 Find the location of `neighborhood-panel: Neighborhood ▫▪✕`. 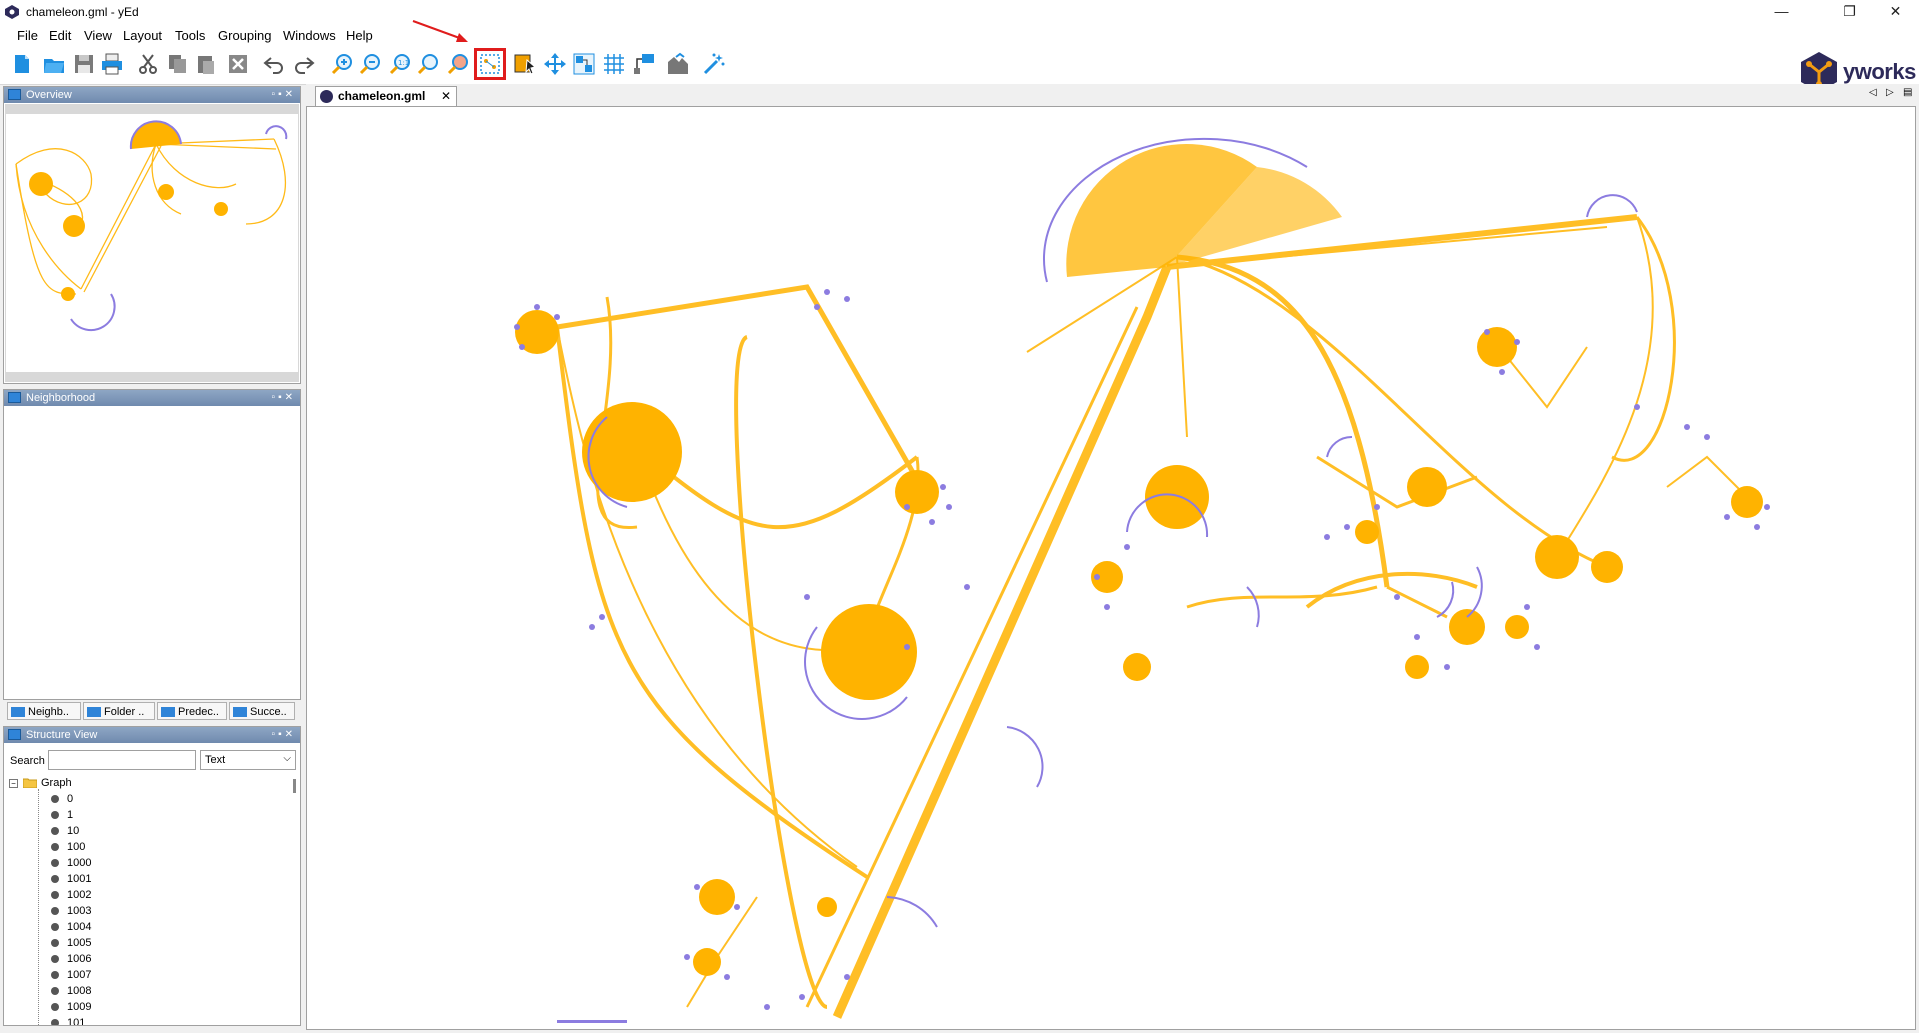

neighborhood-panel: Neighborhood ▫▪✕ is located at coordinates (152, 544).